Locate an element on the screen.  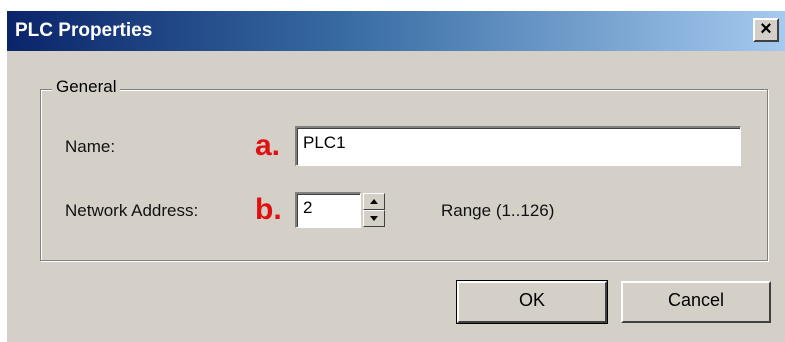
address-spin-control is located at coordinates (374, 210).